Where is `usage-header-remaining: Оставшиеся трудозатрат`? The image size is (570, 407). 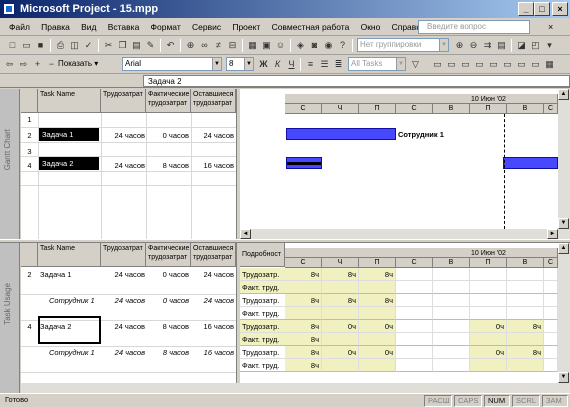
usage-header-remaining: Оставшиеся трудозатрат is located at coordinates (213, 255).